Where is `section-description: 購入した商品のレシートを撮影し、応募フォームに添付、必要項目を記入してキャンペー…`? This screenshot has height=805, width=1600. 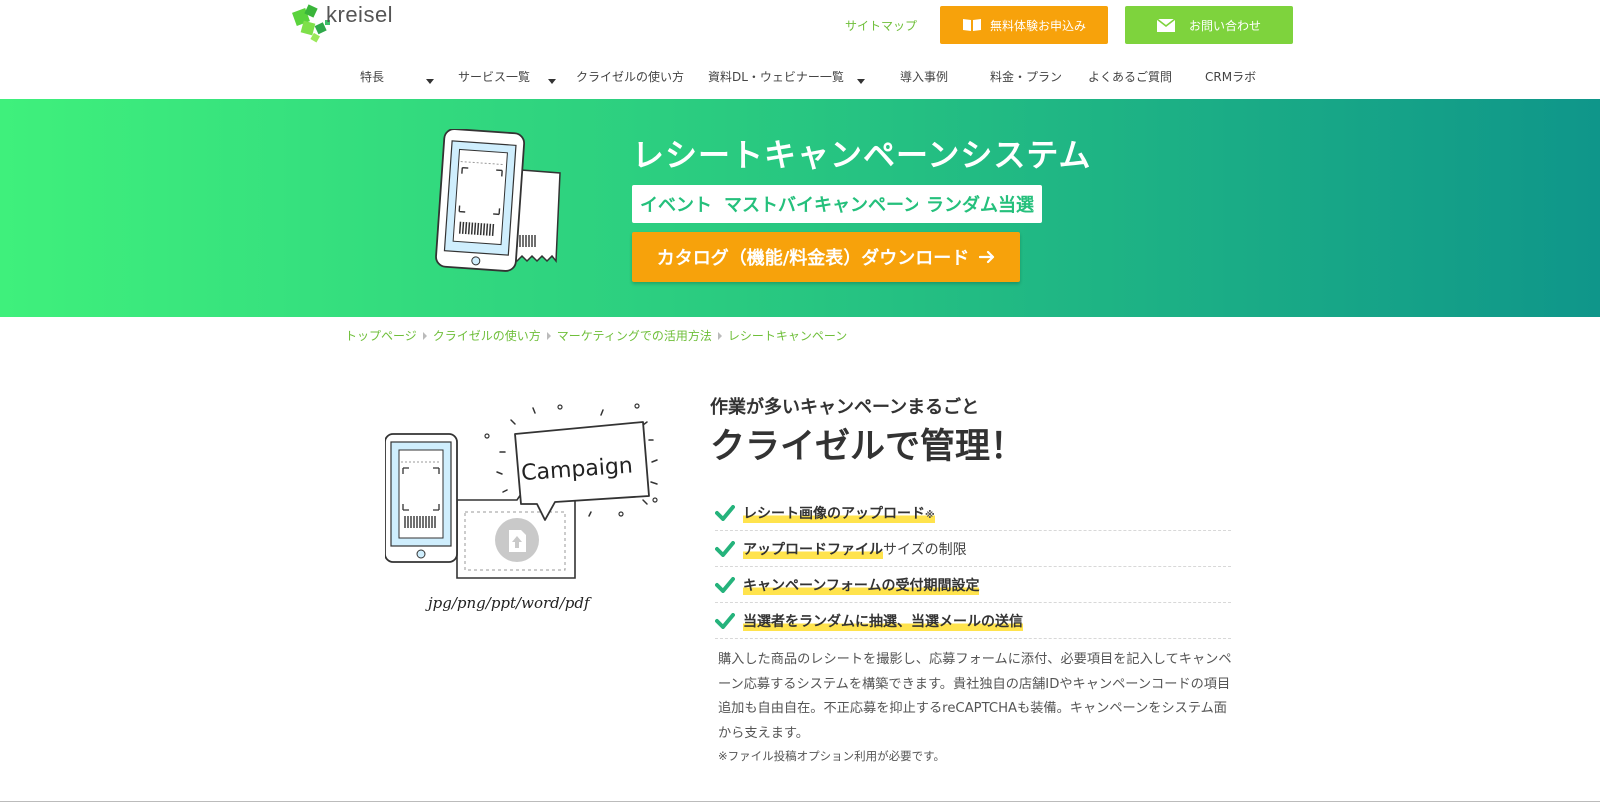
section-description: 購入した商品のレシートを撮影し、応募フォームに添付、必要項目を記入してキャンペー… is located at coordinates (975, 696).